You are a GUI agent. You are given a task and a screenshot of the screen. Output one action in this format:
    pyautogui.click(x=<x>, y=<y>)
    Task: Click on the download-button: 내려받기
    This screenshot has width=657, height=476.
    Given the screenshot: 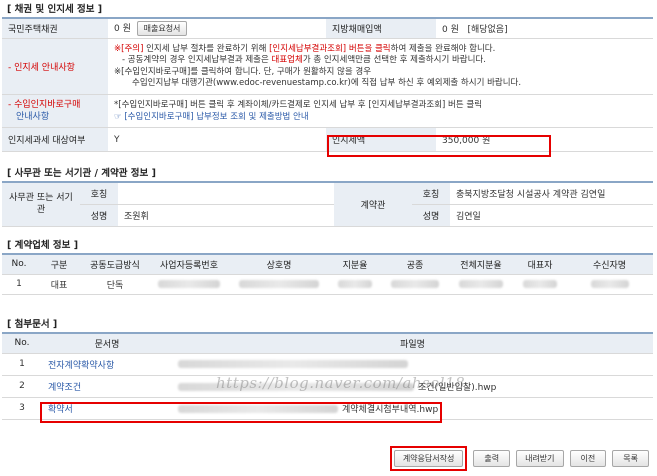 What is the action you would take?
    pyautogui.click(x=540, y=458)
    